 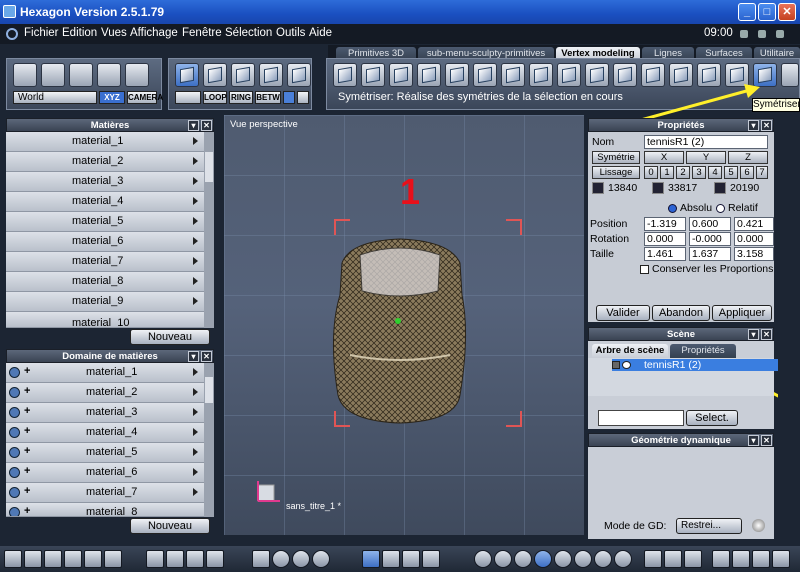 What do you see at coordinates (105, 320) in the screenshot?
I see `list-item: material_10` at bounding box center [105, 320].